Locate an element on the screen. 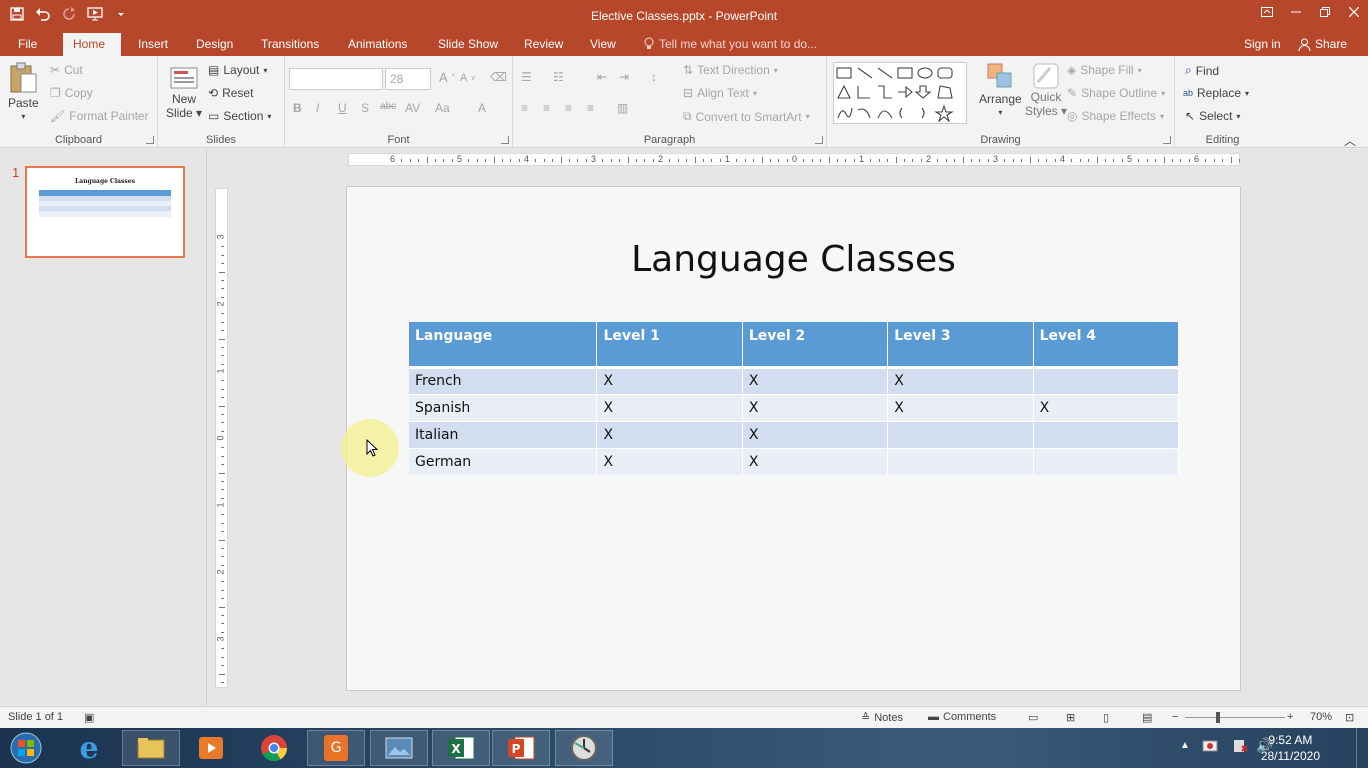 The width and height of the screenshot is (1368, 768). text-direction-button: ⇅ Text Direction ▾ is located at coordinates (730, 70).